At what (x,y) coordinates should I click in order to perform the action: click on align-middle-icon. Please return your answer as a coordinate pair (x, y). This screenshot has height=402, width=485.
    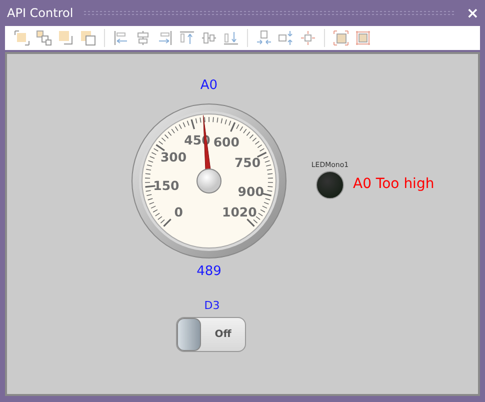
    Looking at the image, I should click on (209, 38).